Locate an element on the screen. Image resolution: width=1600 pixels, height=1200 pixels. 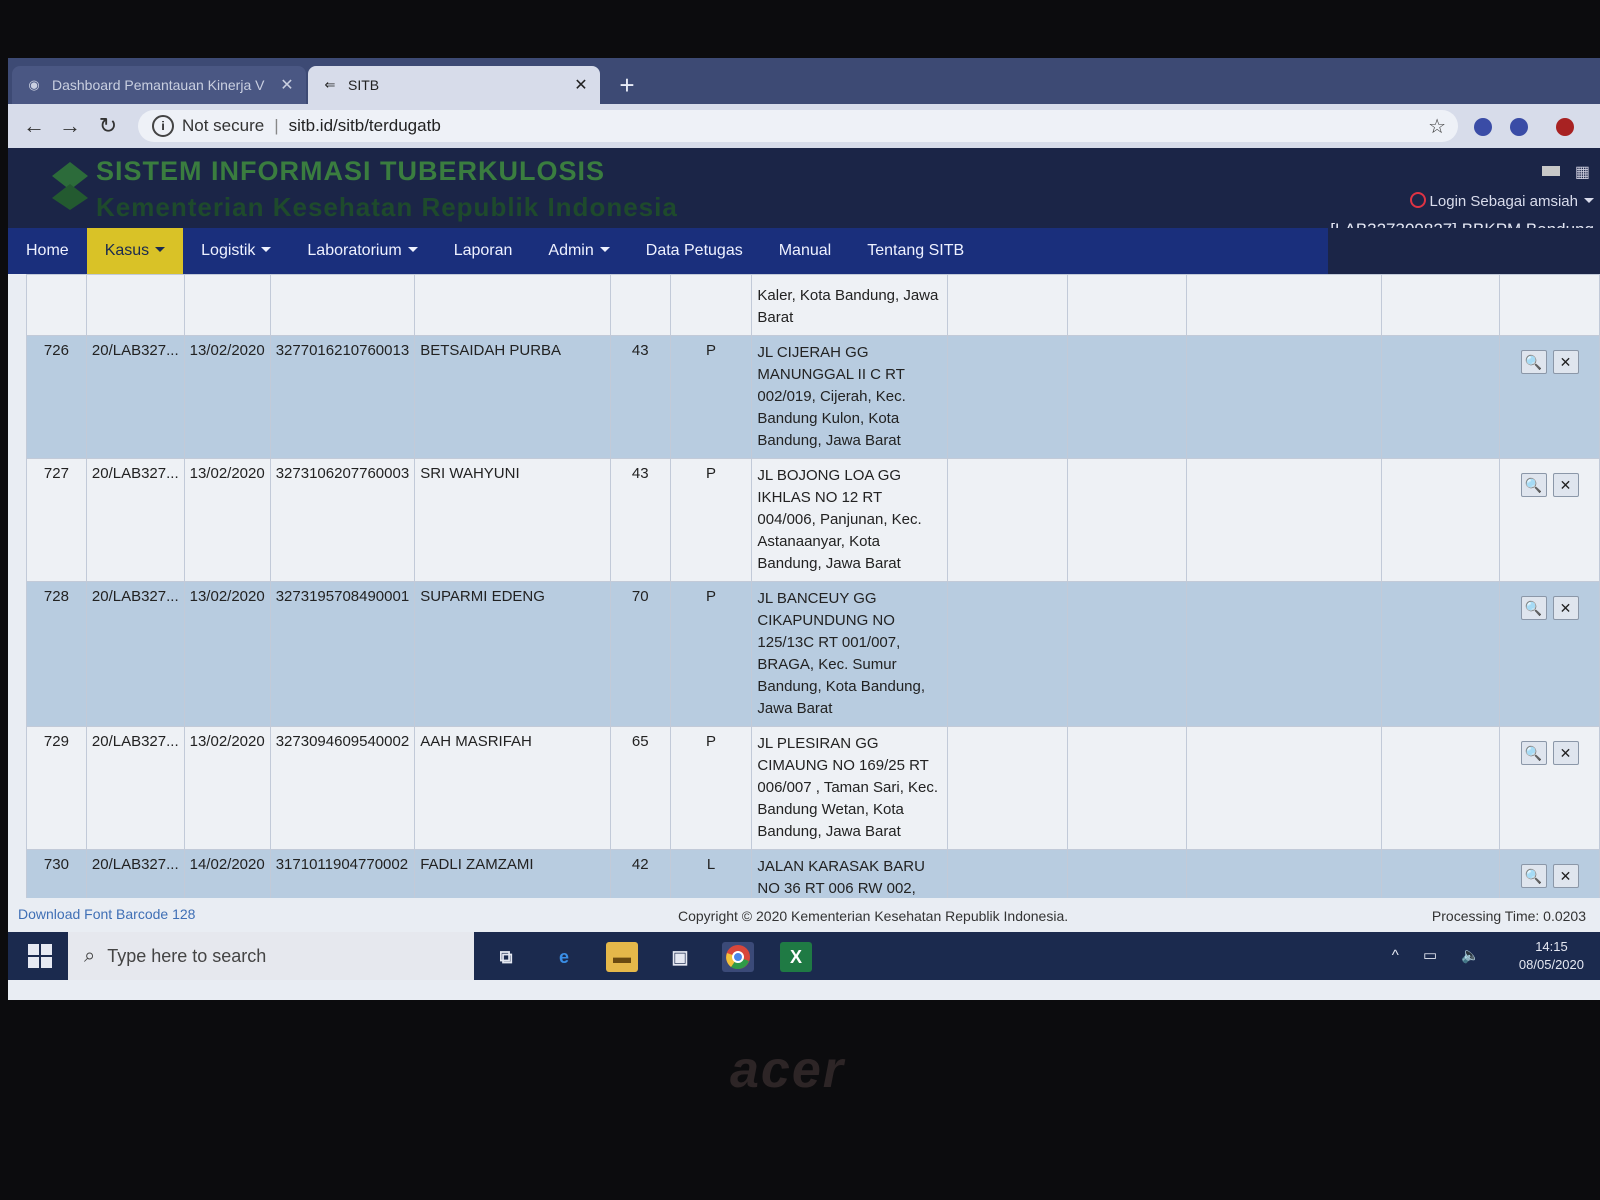
tab-title: Dashboard Pemantauan Kinerja V is located at coordinates (158, 85).